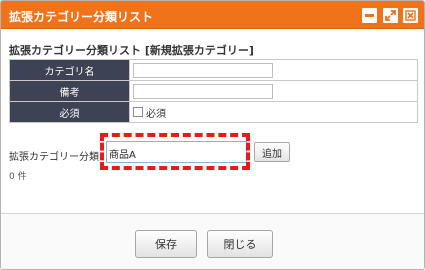 This screenshot has height=270, width=425. Describe the element at coordinates (69, 91) in the screenshot. I see `note-label: 備考` at that location.